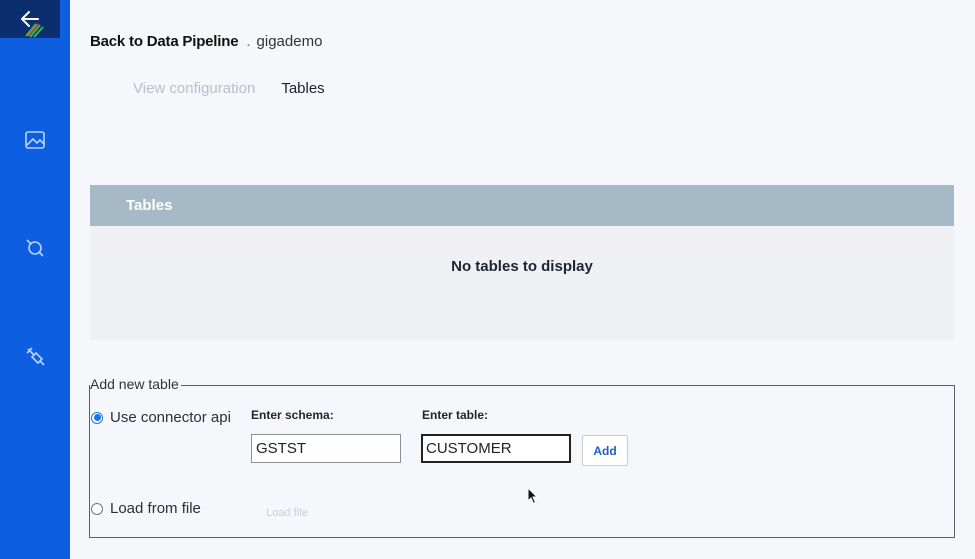 Image resolution: width=975 pixels, height=559 pixels. I want to click on connector-icon, so click(35, 248).